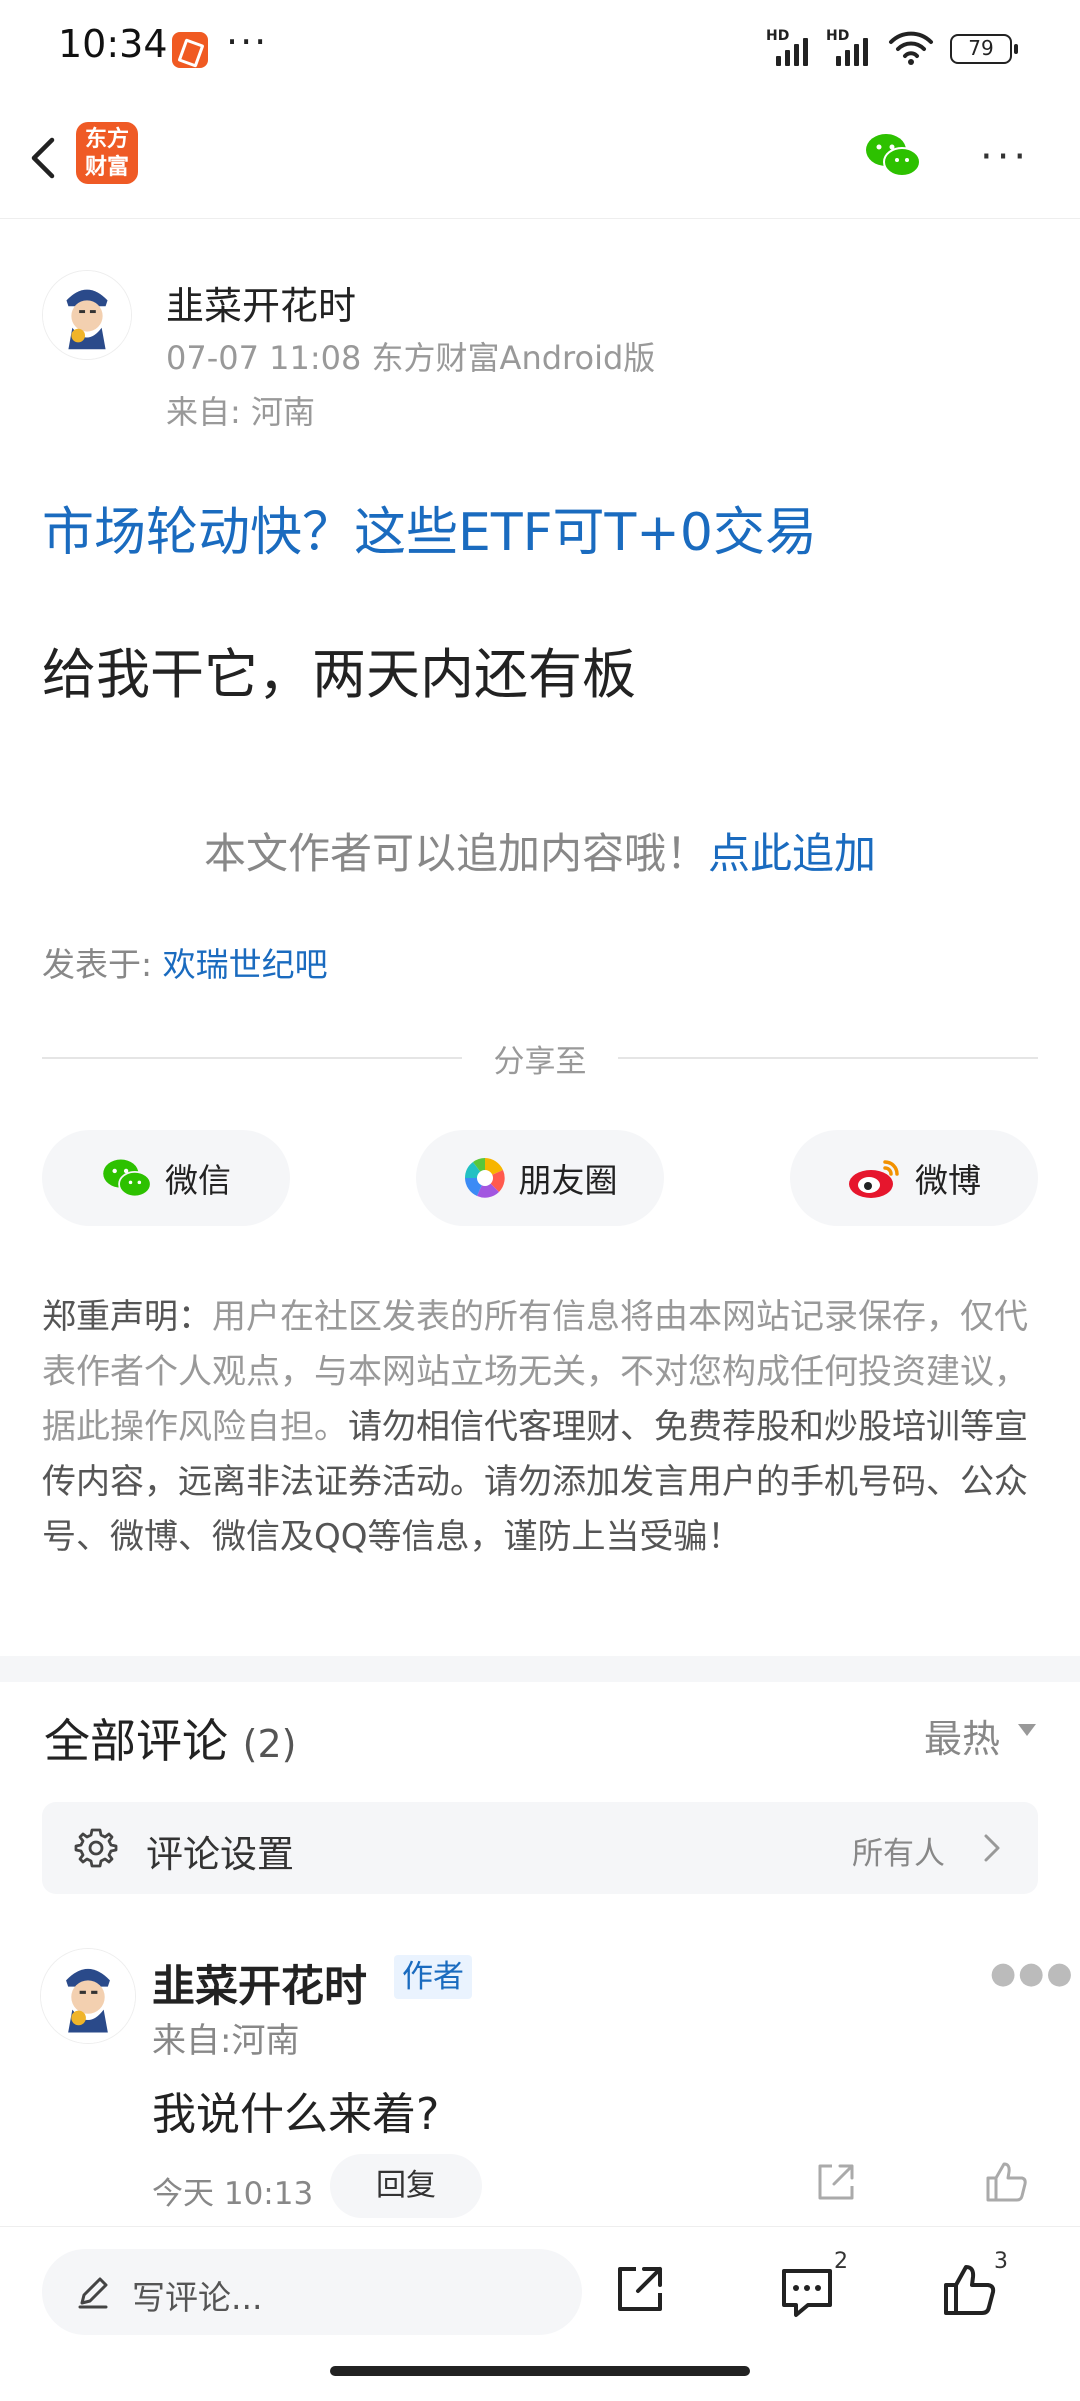  Describe the element at coordinates (226, 2041) in the screenshot. I see `comment-location: 来自:河南` at that location.